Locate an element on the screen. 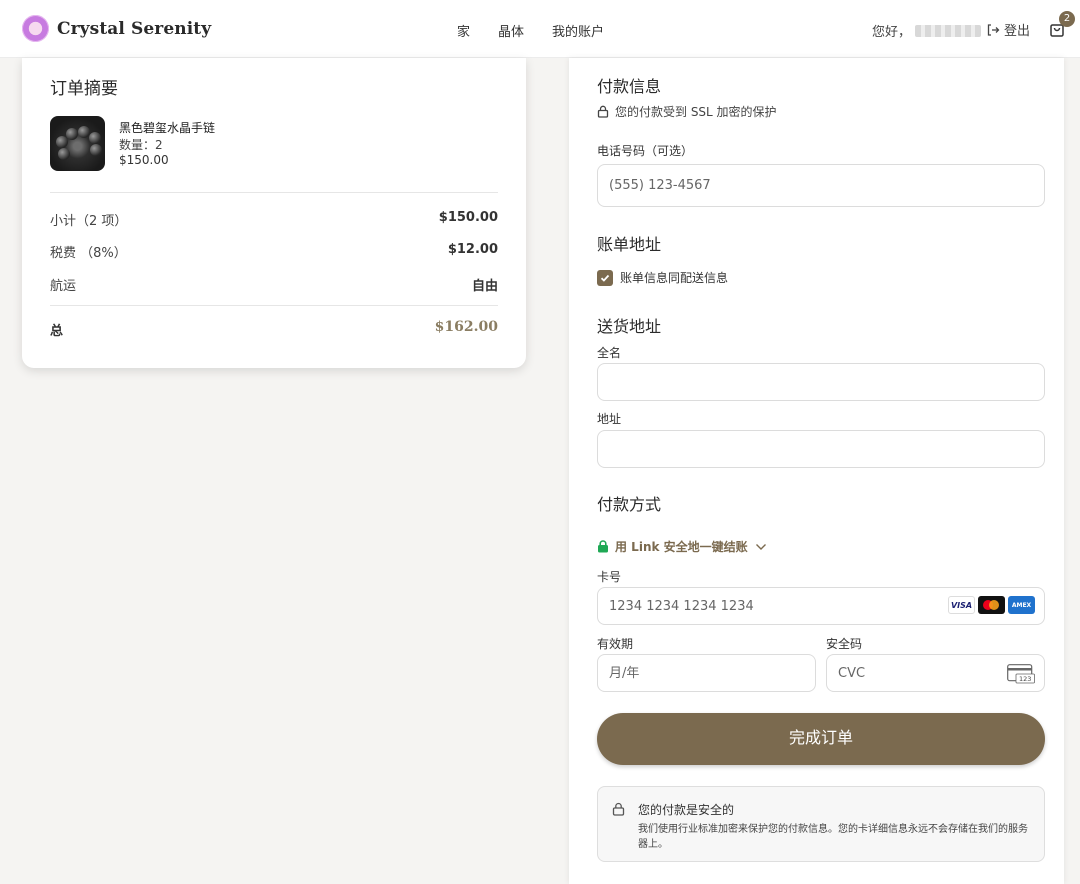 Image resolution: width=1080 pixels, height=884 pixels. nav-my-account: 我的账户 is located at coordinates (578, 30).